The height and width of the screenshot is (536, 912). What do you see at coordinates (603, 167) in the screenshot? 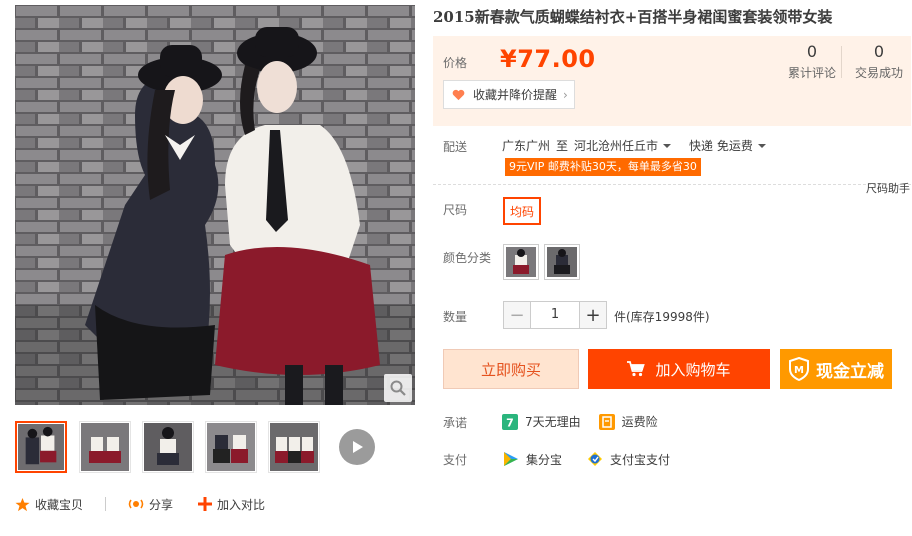
I see `vip-shipping-badge: 9元VIP 邮费补贴30天，每单最多省30` at bounding box center [603, 167].